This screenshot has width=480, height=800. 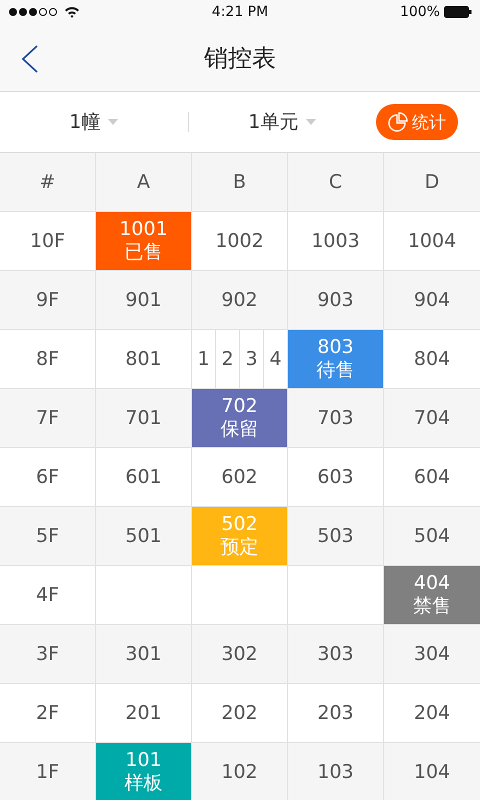 What do you see at coordinates (48, 536) in the screenshot?
I see `floor-label: 5F` at bounding box center [48, 536].